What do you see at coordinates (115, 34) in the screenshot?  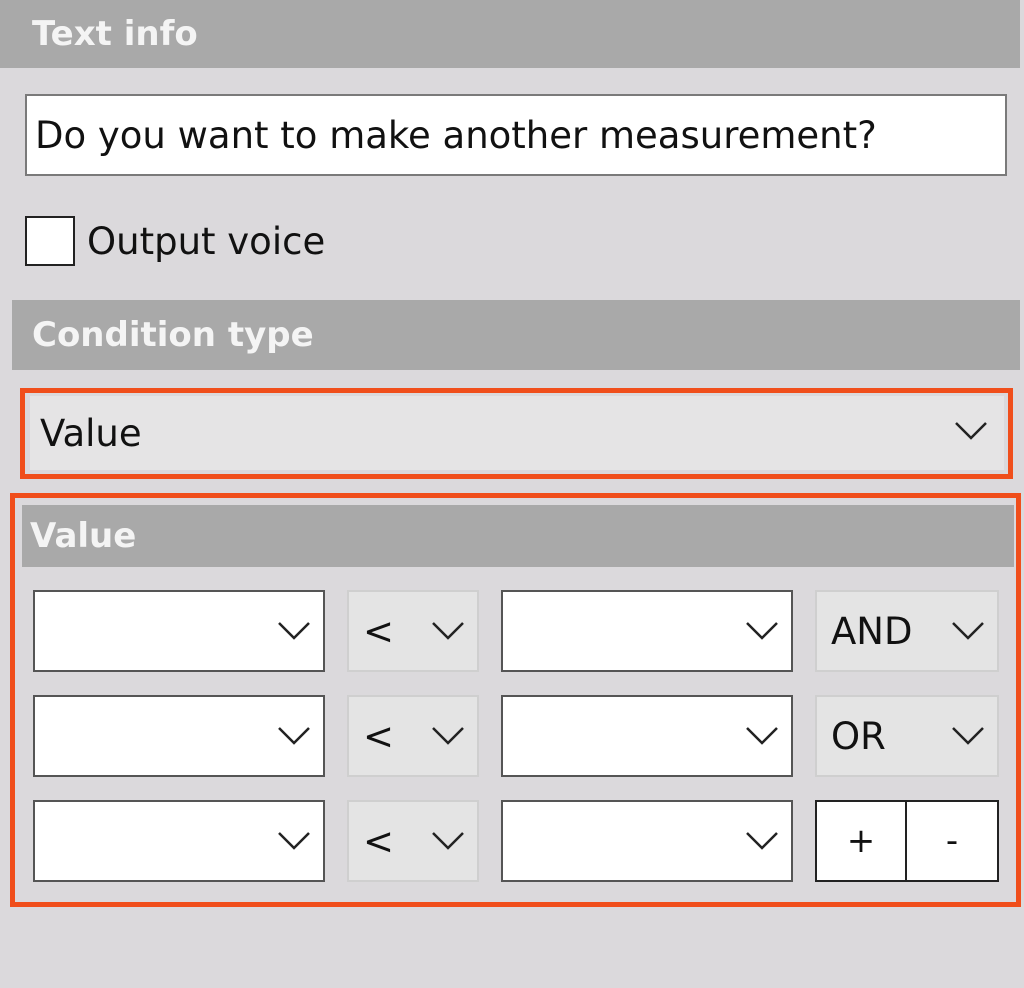 I see `section-title: Text info` at bounding box center [115, 34].